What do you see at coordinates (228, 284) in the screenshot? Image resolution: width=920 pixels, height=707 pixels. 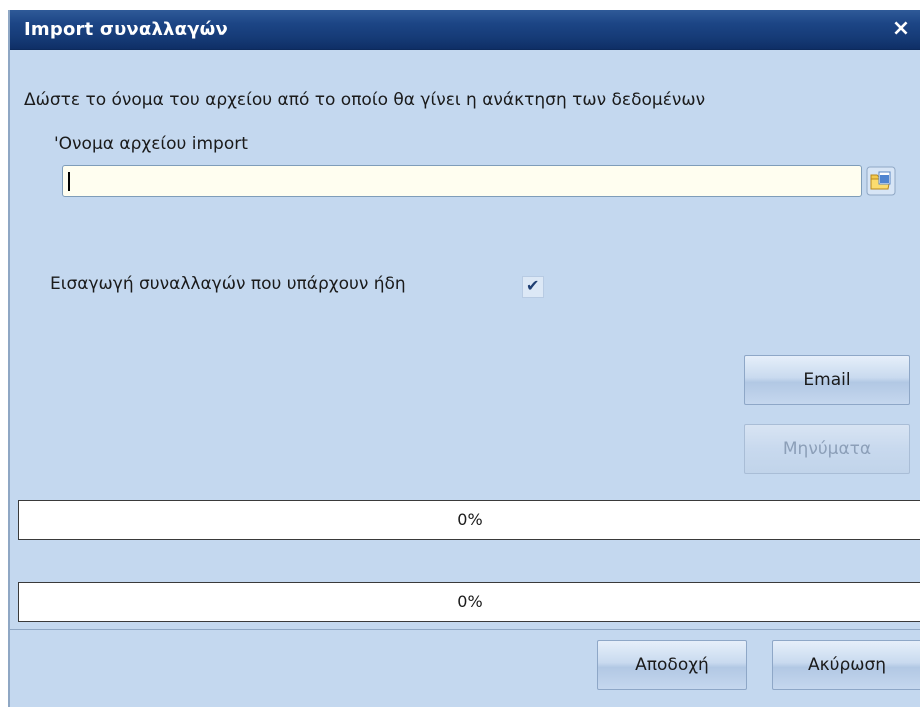 I see `import-existing-label: Εισαγωγή συναλλαγών που υπάρχουν ήδη` at bounding box center [228, 284].